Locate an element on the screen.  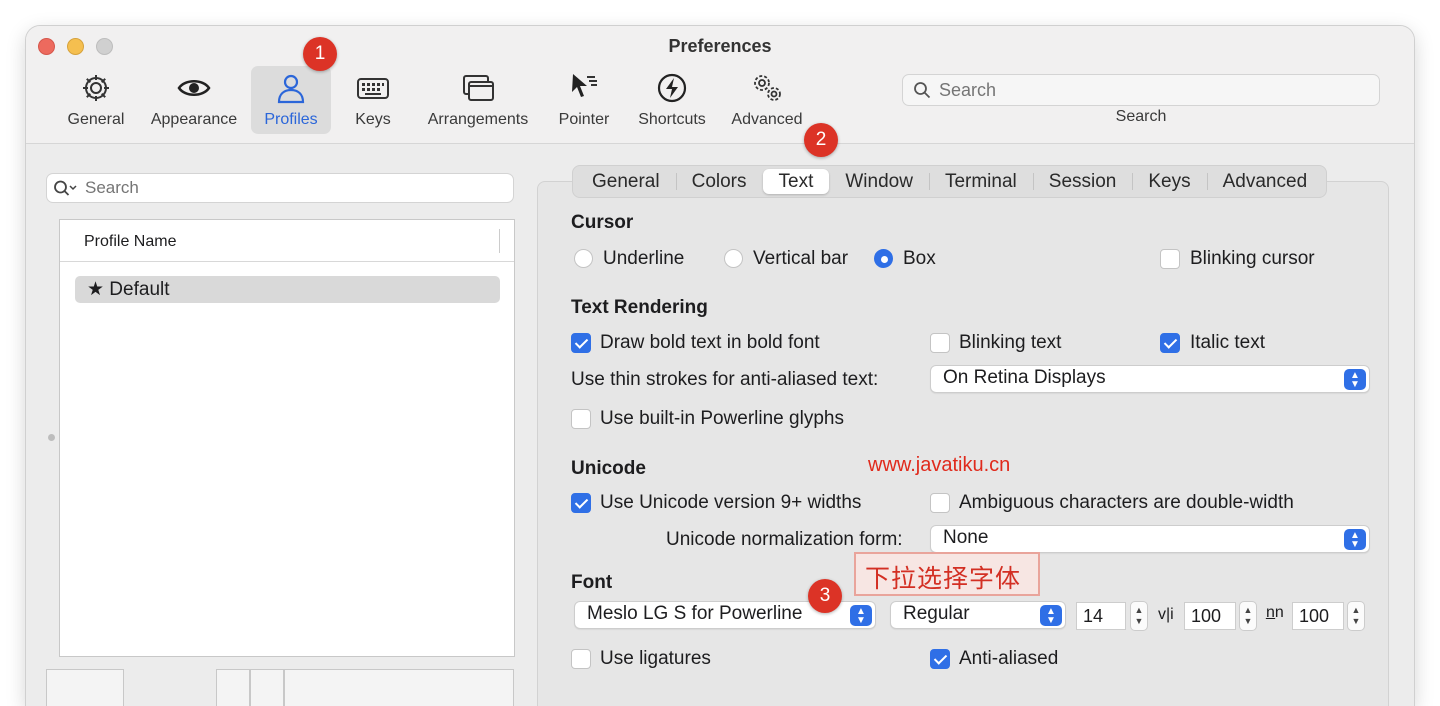
font-size-stepper: ▲ ▼ is located at coordinates (1139, 616).